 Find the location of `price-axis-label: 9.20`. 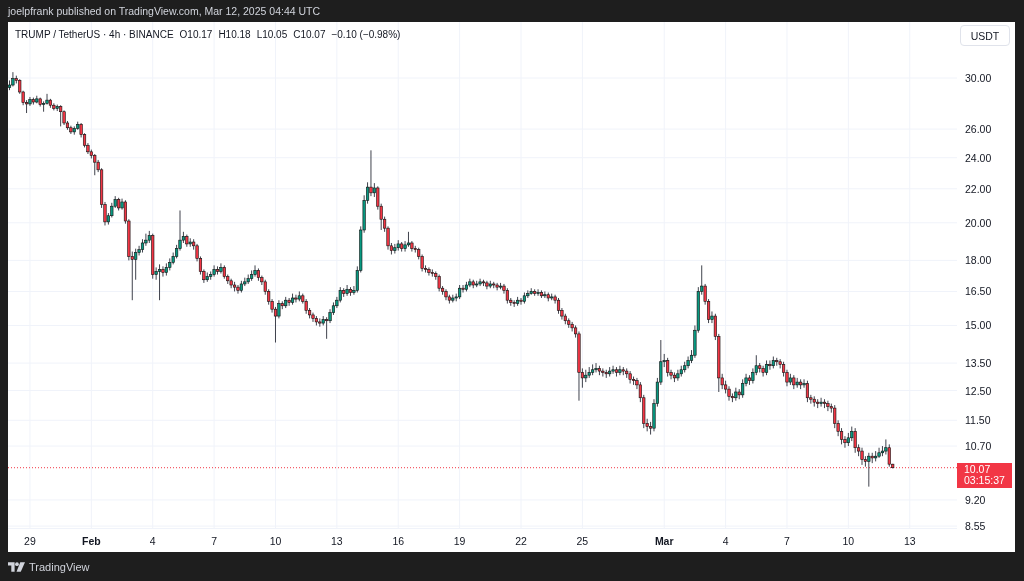

price-axis-label: 9.20 is located at coordinates (975, 499).